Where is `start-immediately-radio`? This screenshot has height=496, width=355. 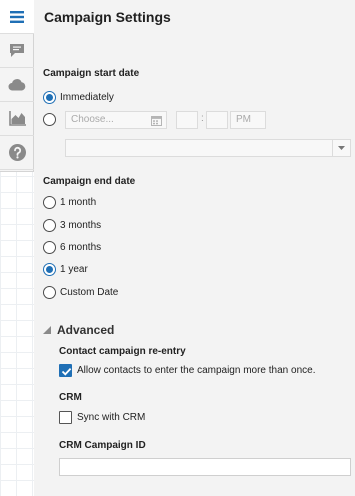
start-immediately-radio is located at coordinates (49, 97).